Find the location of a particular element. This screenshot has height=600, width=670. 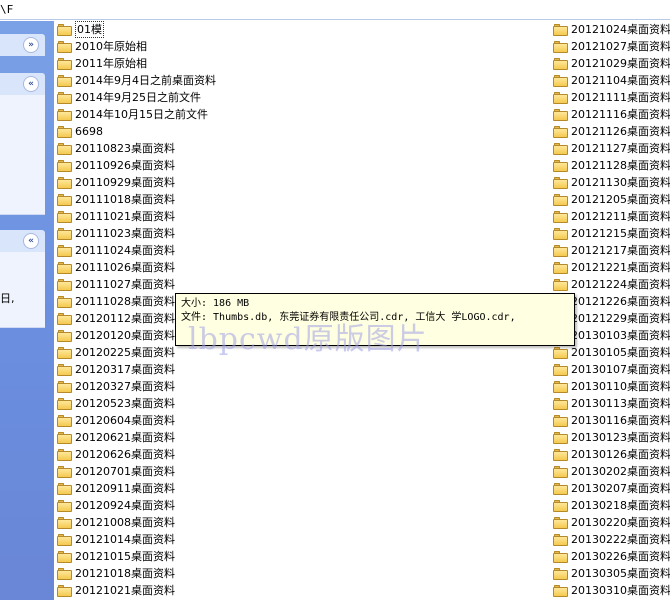

folder-item: 20121029桌面资料 is located at coordinates (611, 63).